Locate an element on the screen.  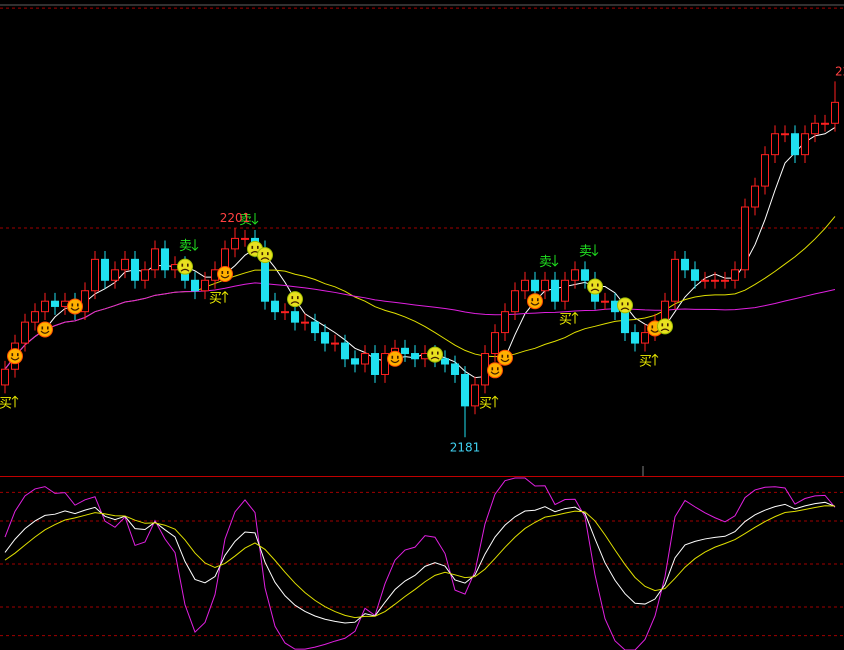
arrow-down-icon is located at coordinates (255, 219).